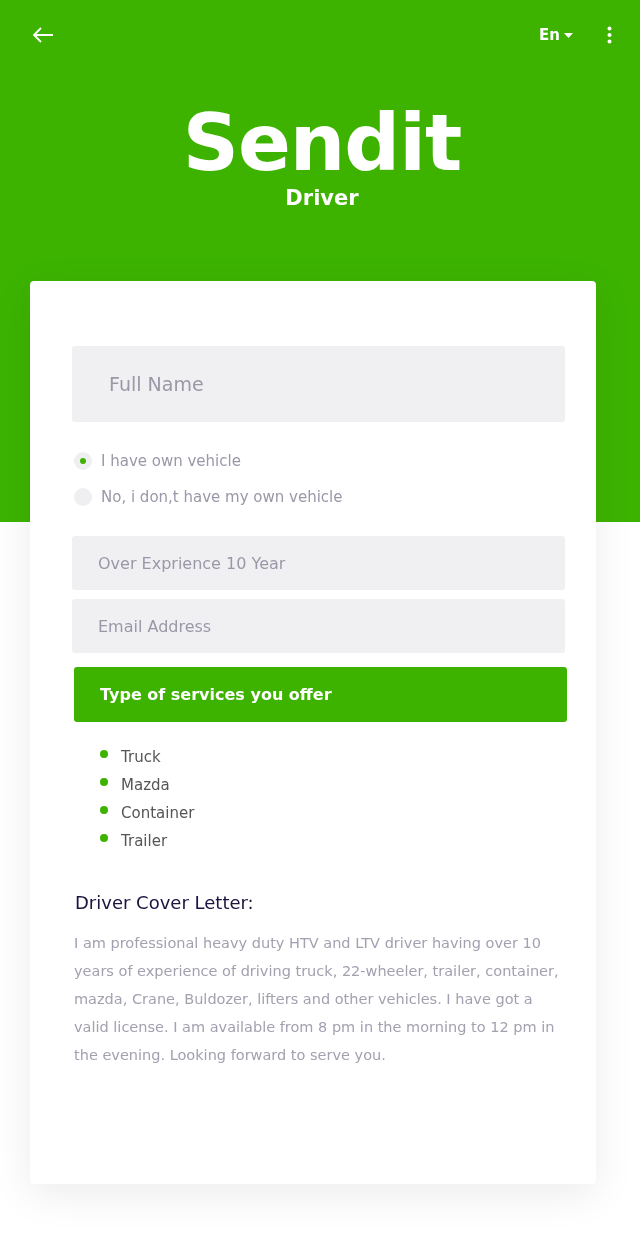 This screenshot has height=1244, width=640. Describe the element at coordinates (319, 497) in the screenshot. I see `vehicle-option: No, i don,t have my own vehicle` at that location.